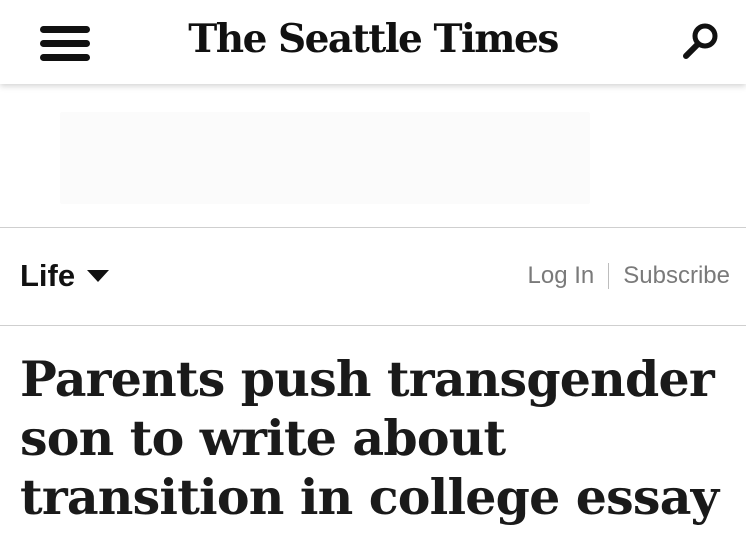  I want to click on subscribe-link: Subscribe, so click(676, 276).